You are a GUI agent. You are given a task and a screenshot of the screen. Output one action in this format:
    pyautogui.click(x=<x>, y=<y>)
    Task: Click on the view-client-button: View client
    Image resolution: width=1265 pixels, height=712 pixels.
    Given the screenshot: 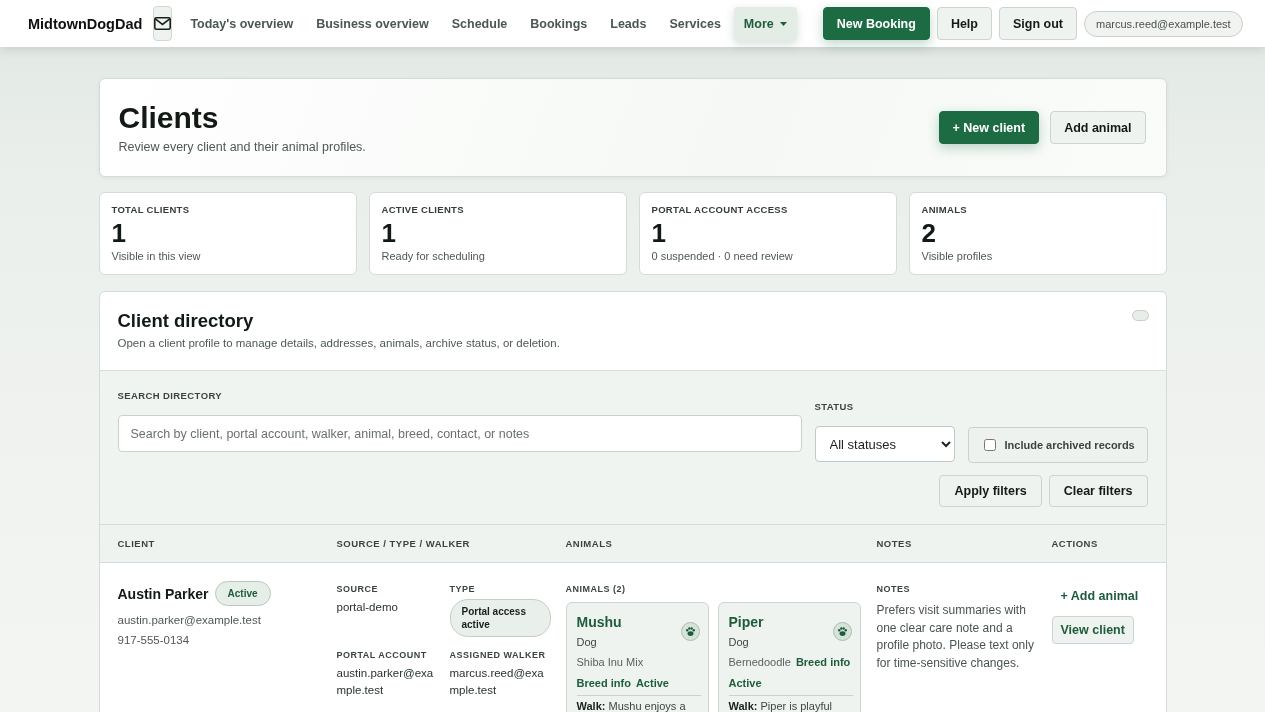 What is the action you would take?
    pyautogui.click(x=1092, y=630)
    